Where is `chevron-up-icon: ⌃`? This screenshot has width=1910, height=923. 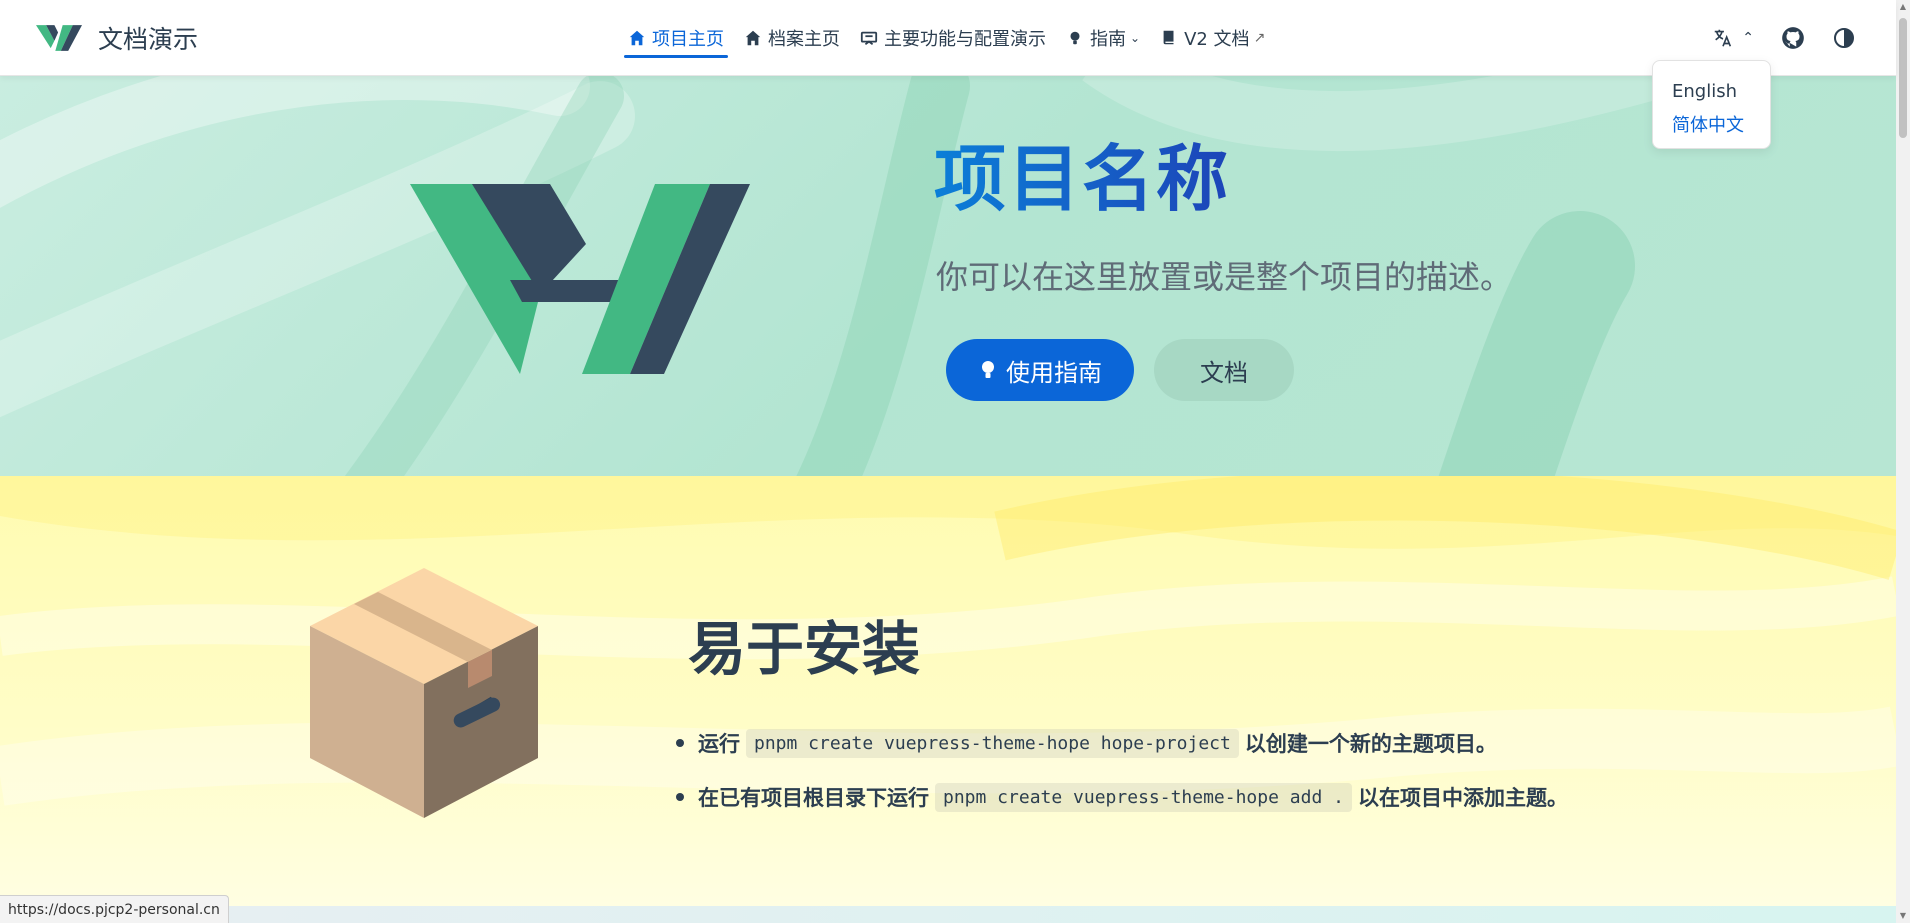 chevron-up-icon: ⌃ is located at coordinates (1748, 38).